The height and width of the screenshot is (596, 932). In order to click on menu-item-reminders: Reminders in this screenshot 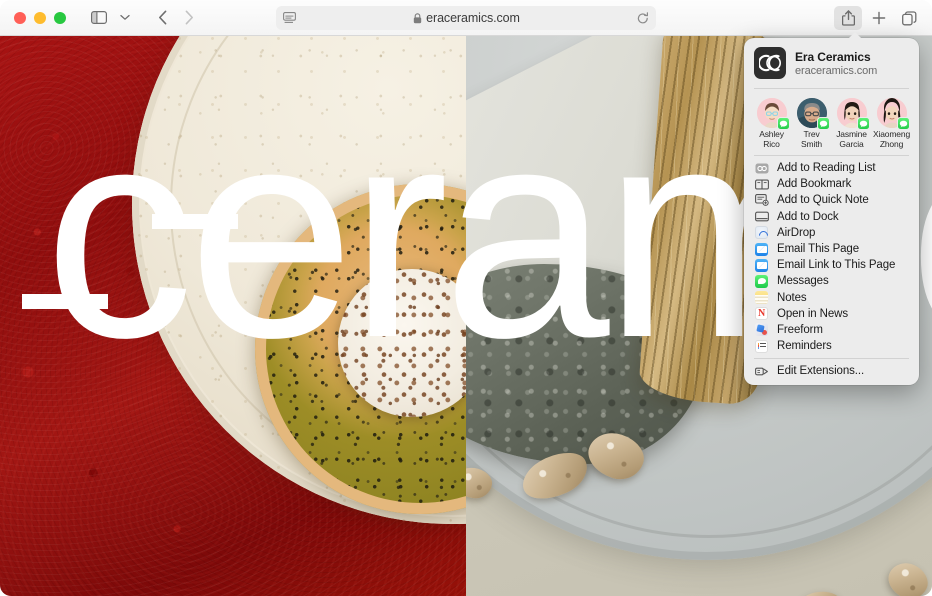, I will do `click(831, 346)`.